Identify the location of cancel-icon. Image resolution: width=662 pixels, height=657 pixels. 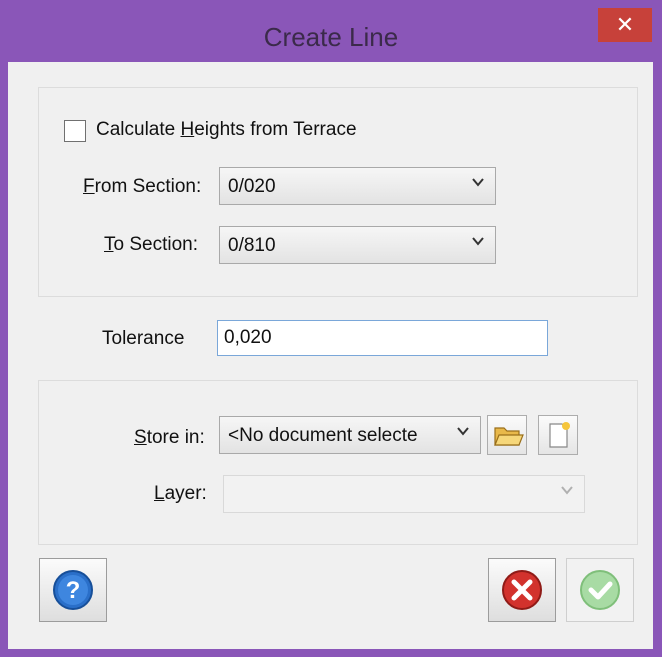
(522, 597).